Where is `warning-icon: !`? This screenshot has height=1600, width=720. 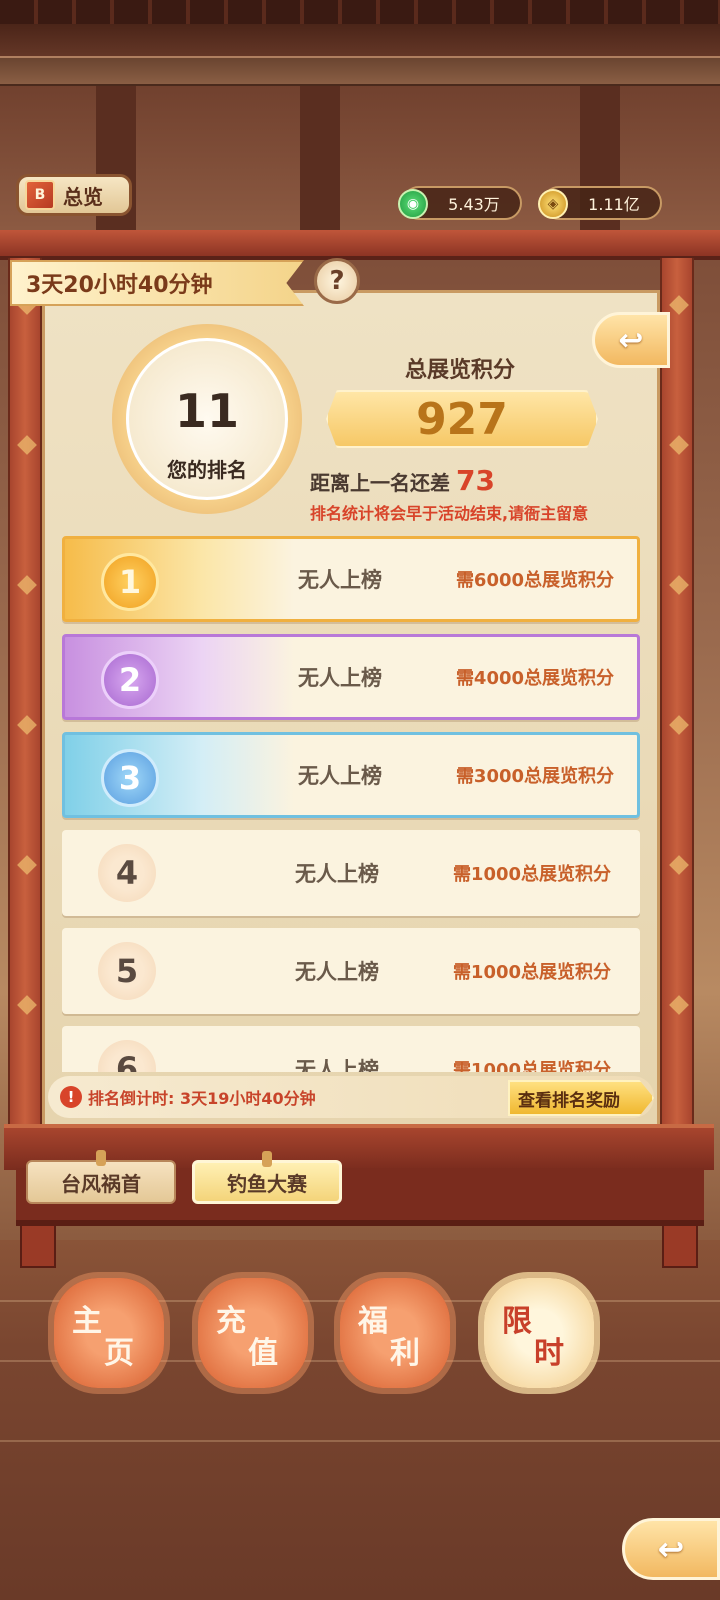 warning-icon: ! is located at coordinates (71, 1097).